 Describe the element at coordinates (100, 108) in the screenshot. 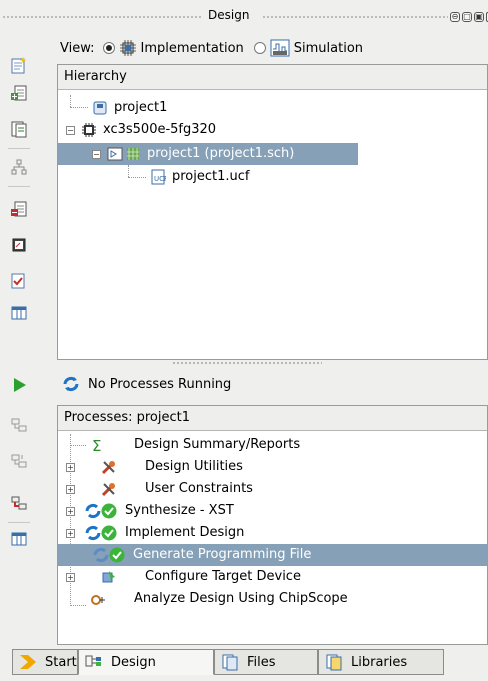

I see `project-icon` at that location.